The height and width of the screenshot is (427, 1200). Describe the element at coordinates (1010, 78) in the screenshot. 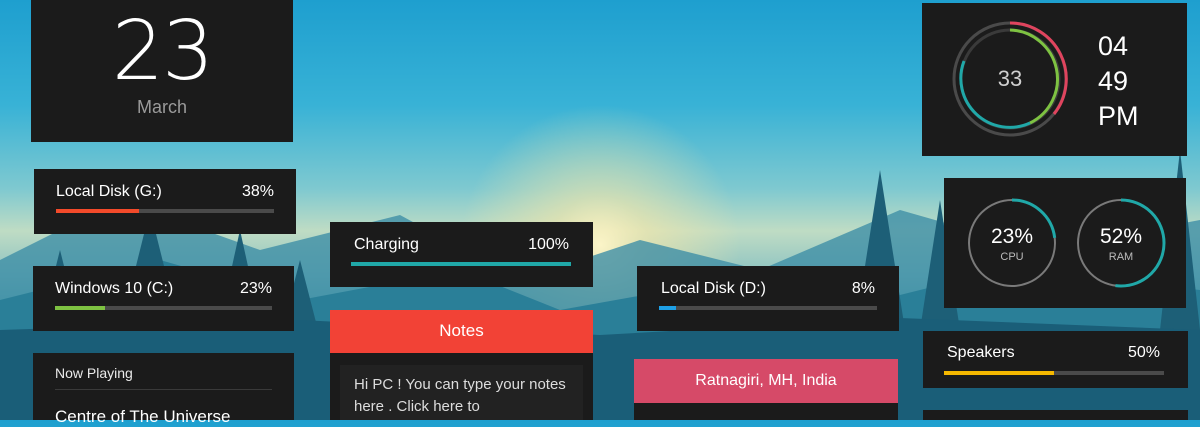

I see `clock-seconds: 33` at that location.